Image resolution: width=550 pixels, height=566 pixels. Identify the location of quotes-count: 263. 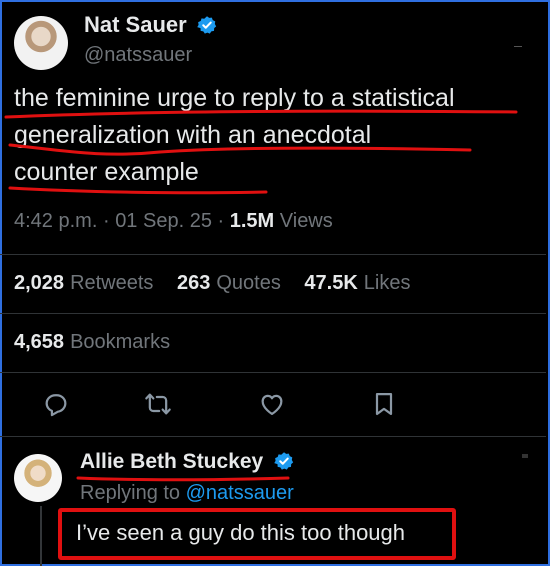
(194, 283).